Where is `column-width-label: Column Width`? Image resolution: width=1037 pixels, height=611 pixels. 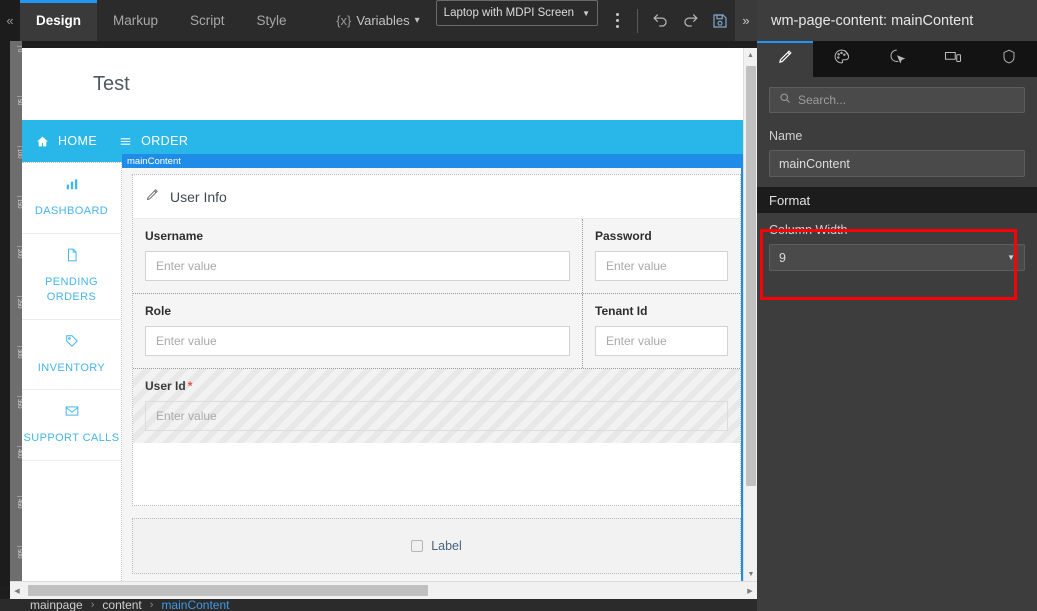 column-width-label: Column Width is located at coordinates (808, 230).